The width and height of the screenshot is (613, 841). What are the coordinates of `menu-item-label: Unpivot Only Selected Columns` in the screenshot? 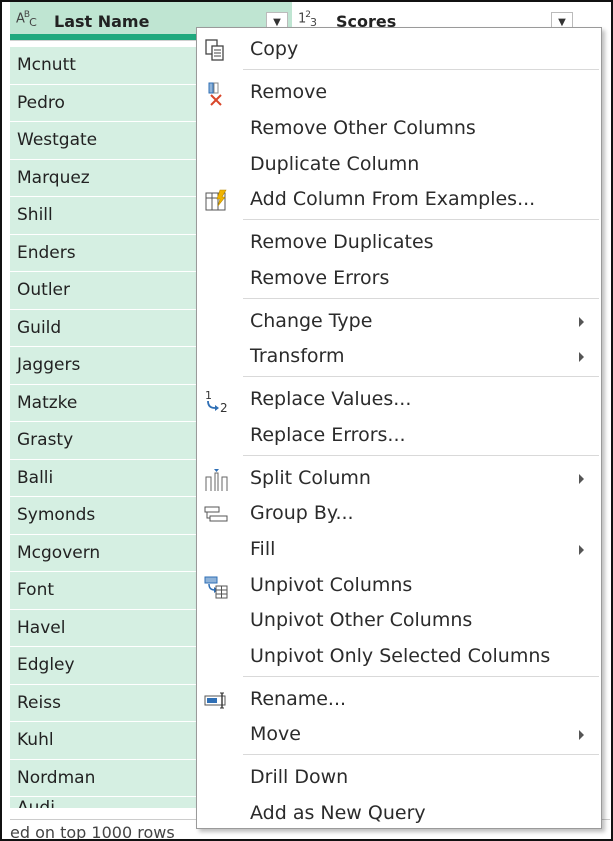 It's located at (400, 656).